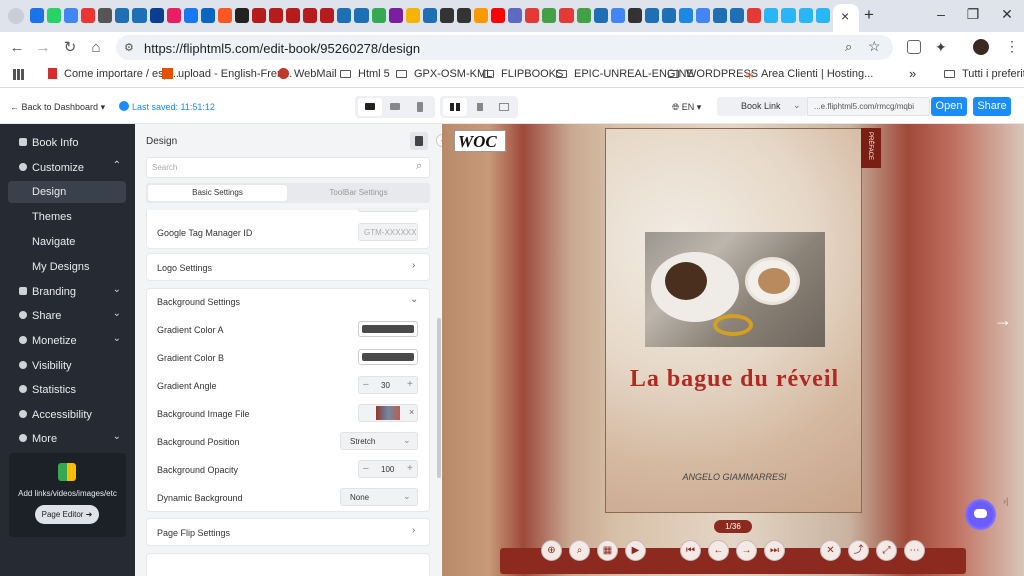  I want to click on thumbnails-icon: ▦, so click(607, 550).